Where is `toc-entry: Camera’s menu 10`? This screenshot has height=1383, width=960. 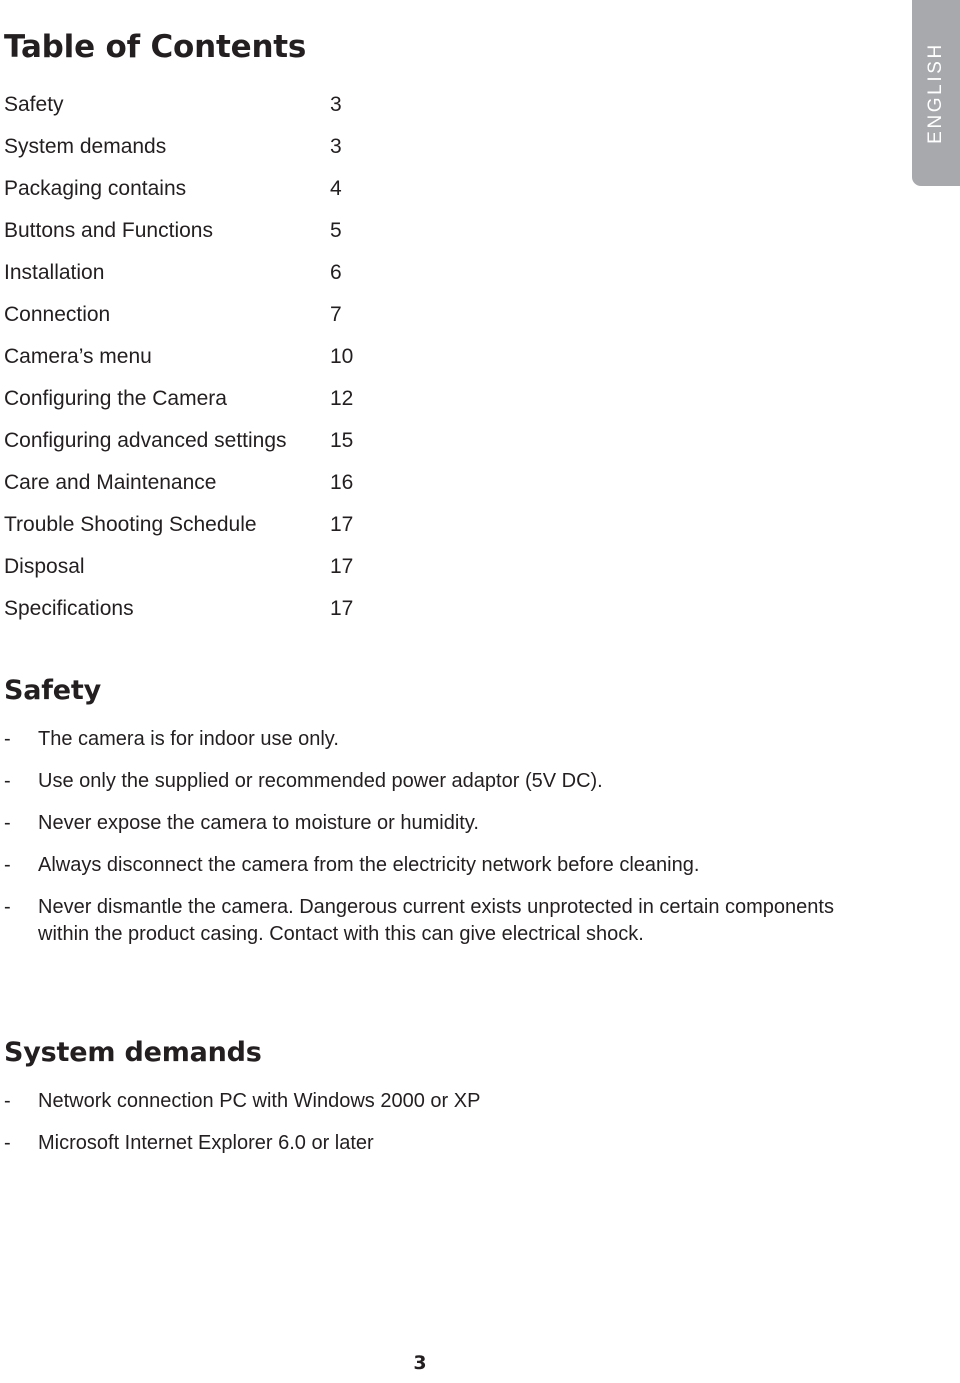 toc-entry: Camera’s menu 10 is located at coordinates (204, 357).